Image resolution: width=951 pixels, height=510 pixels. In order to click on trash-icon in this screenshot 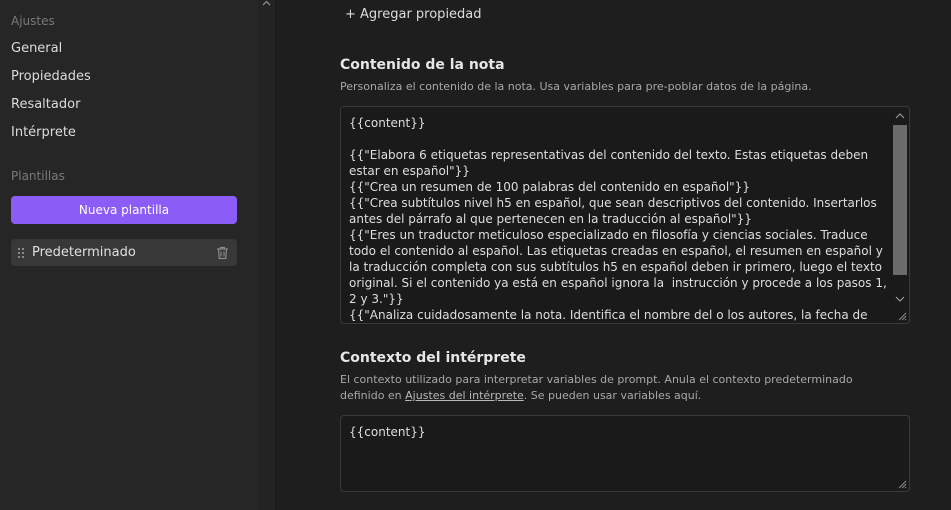, I will do `click(222, 253)`.